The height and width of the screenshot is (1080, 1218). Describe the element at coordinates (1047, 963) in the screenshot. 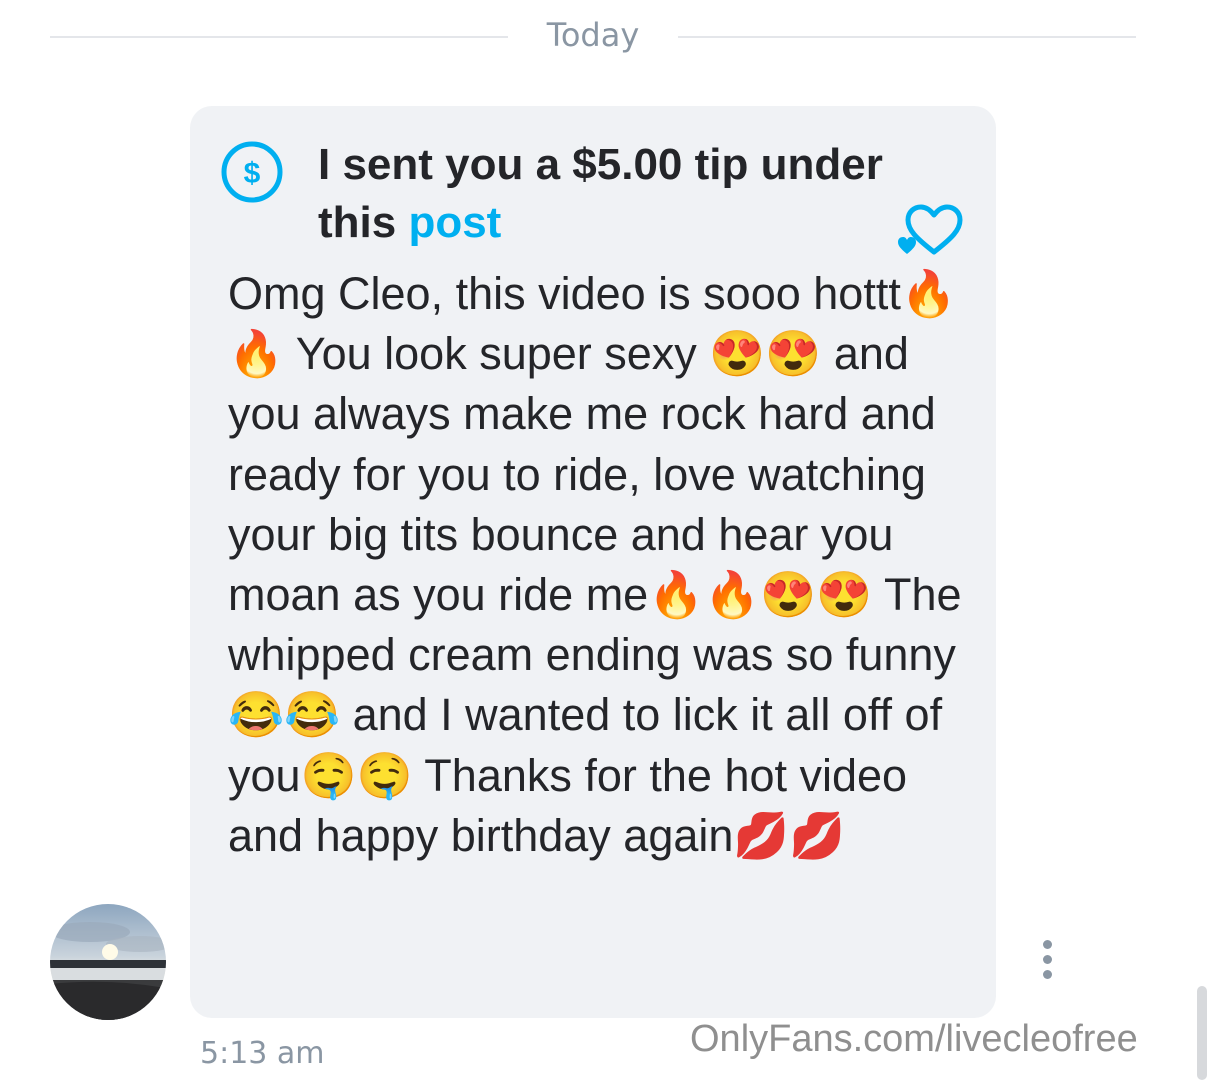

I see `more-vertical-icon` at that location.